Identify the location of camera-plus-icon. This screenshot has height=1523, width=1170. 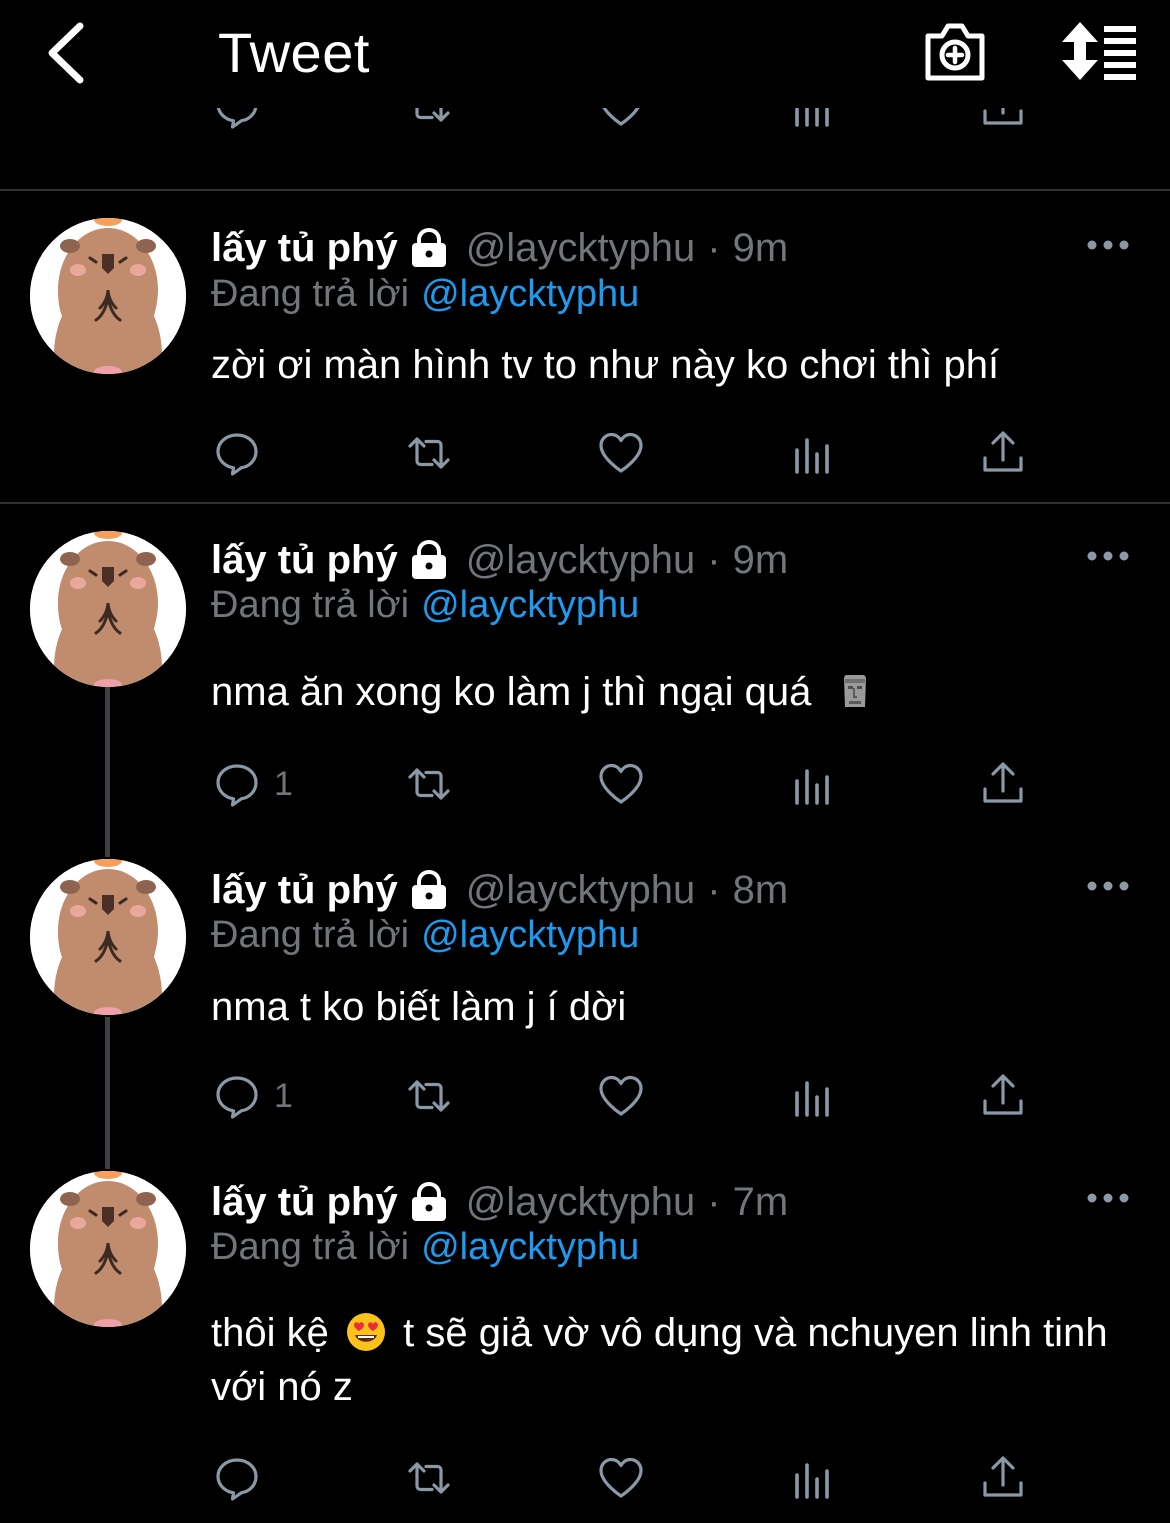
(955, 51).